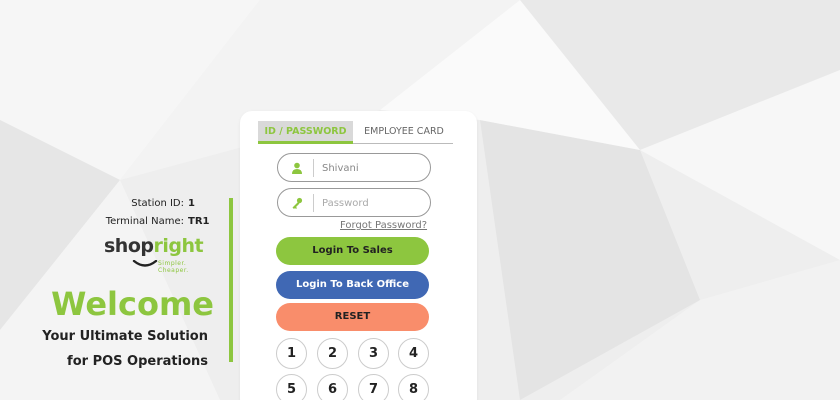 The image size is (840, 400). I want to click on password-input, so click(372, 203).